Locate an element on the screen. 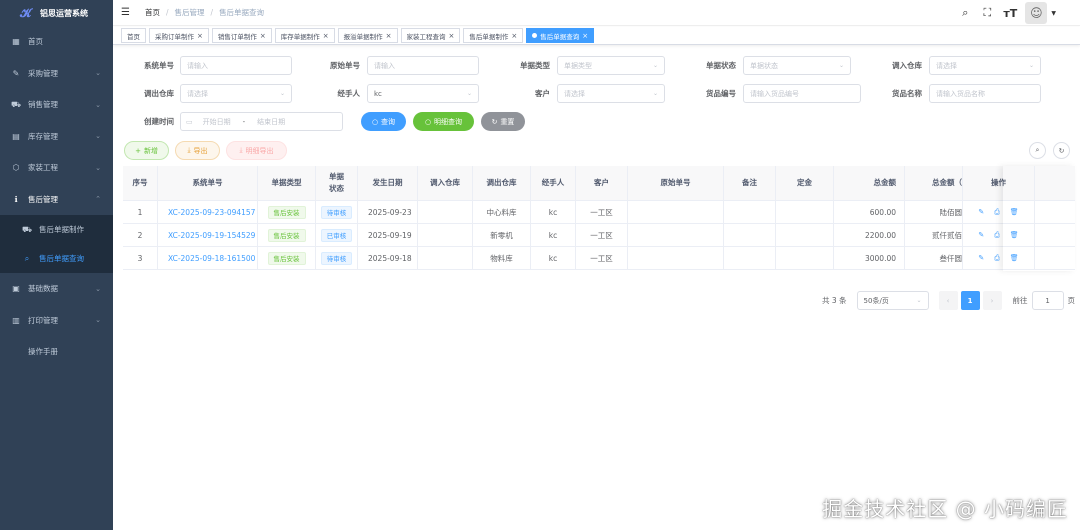 The width and height of the screenshot is (1080, 530). tag-4: 报溢单据制作 × is located at coordinates (367, 35).